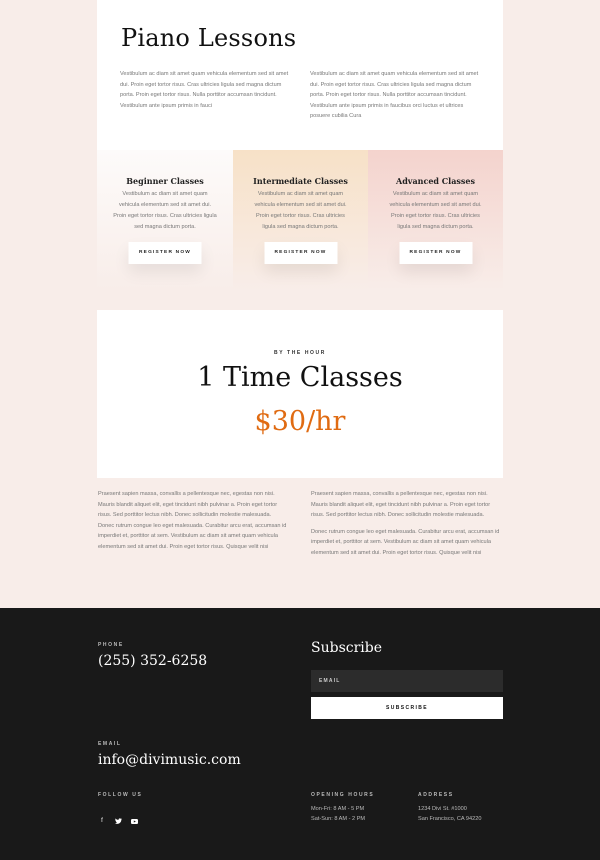 This screenshot has width=600, height=860. Describe the element at coordinates (450, 819) in the screenshot. I see `address-city: San Francisco, CA 94220` at that location.